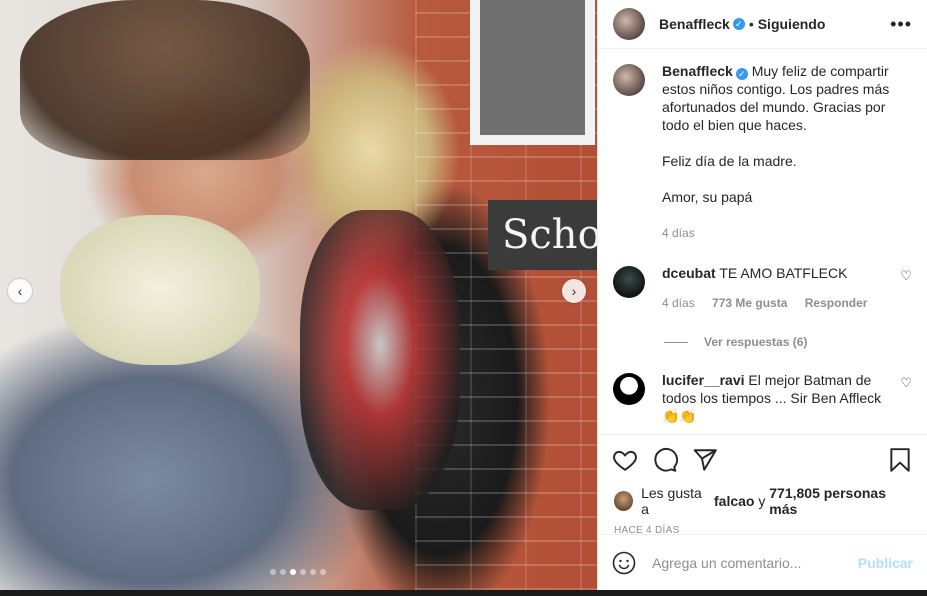  I want to click on carousel-next-button: ›, so click(574, 291).